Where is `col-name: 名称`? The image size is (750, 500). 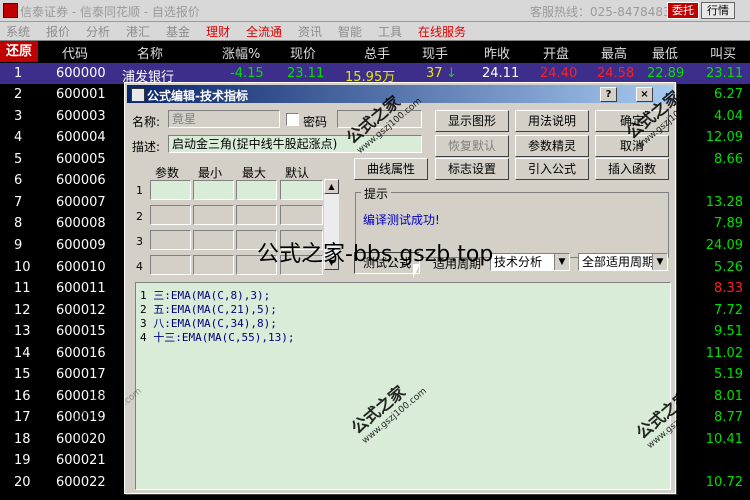
col-name: 名称 is located at coordinates (150, 52).